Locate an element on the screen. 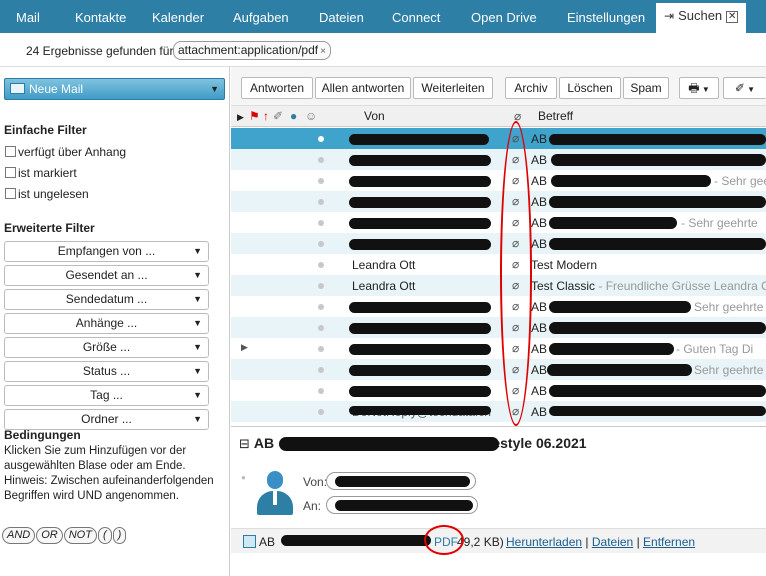 This screenshot has width=766, height=576. dropdown-send-date: Sendedatum ... ▼ is located at coordinates (106, 299).